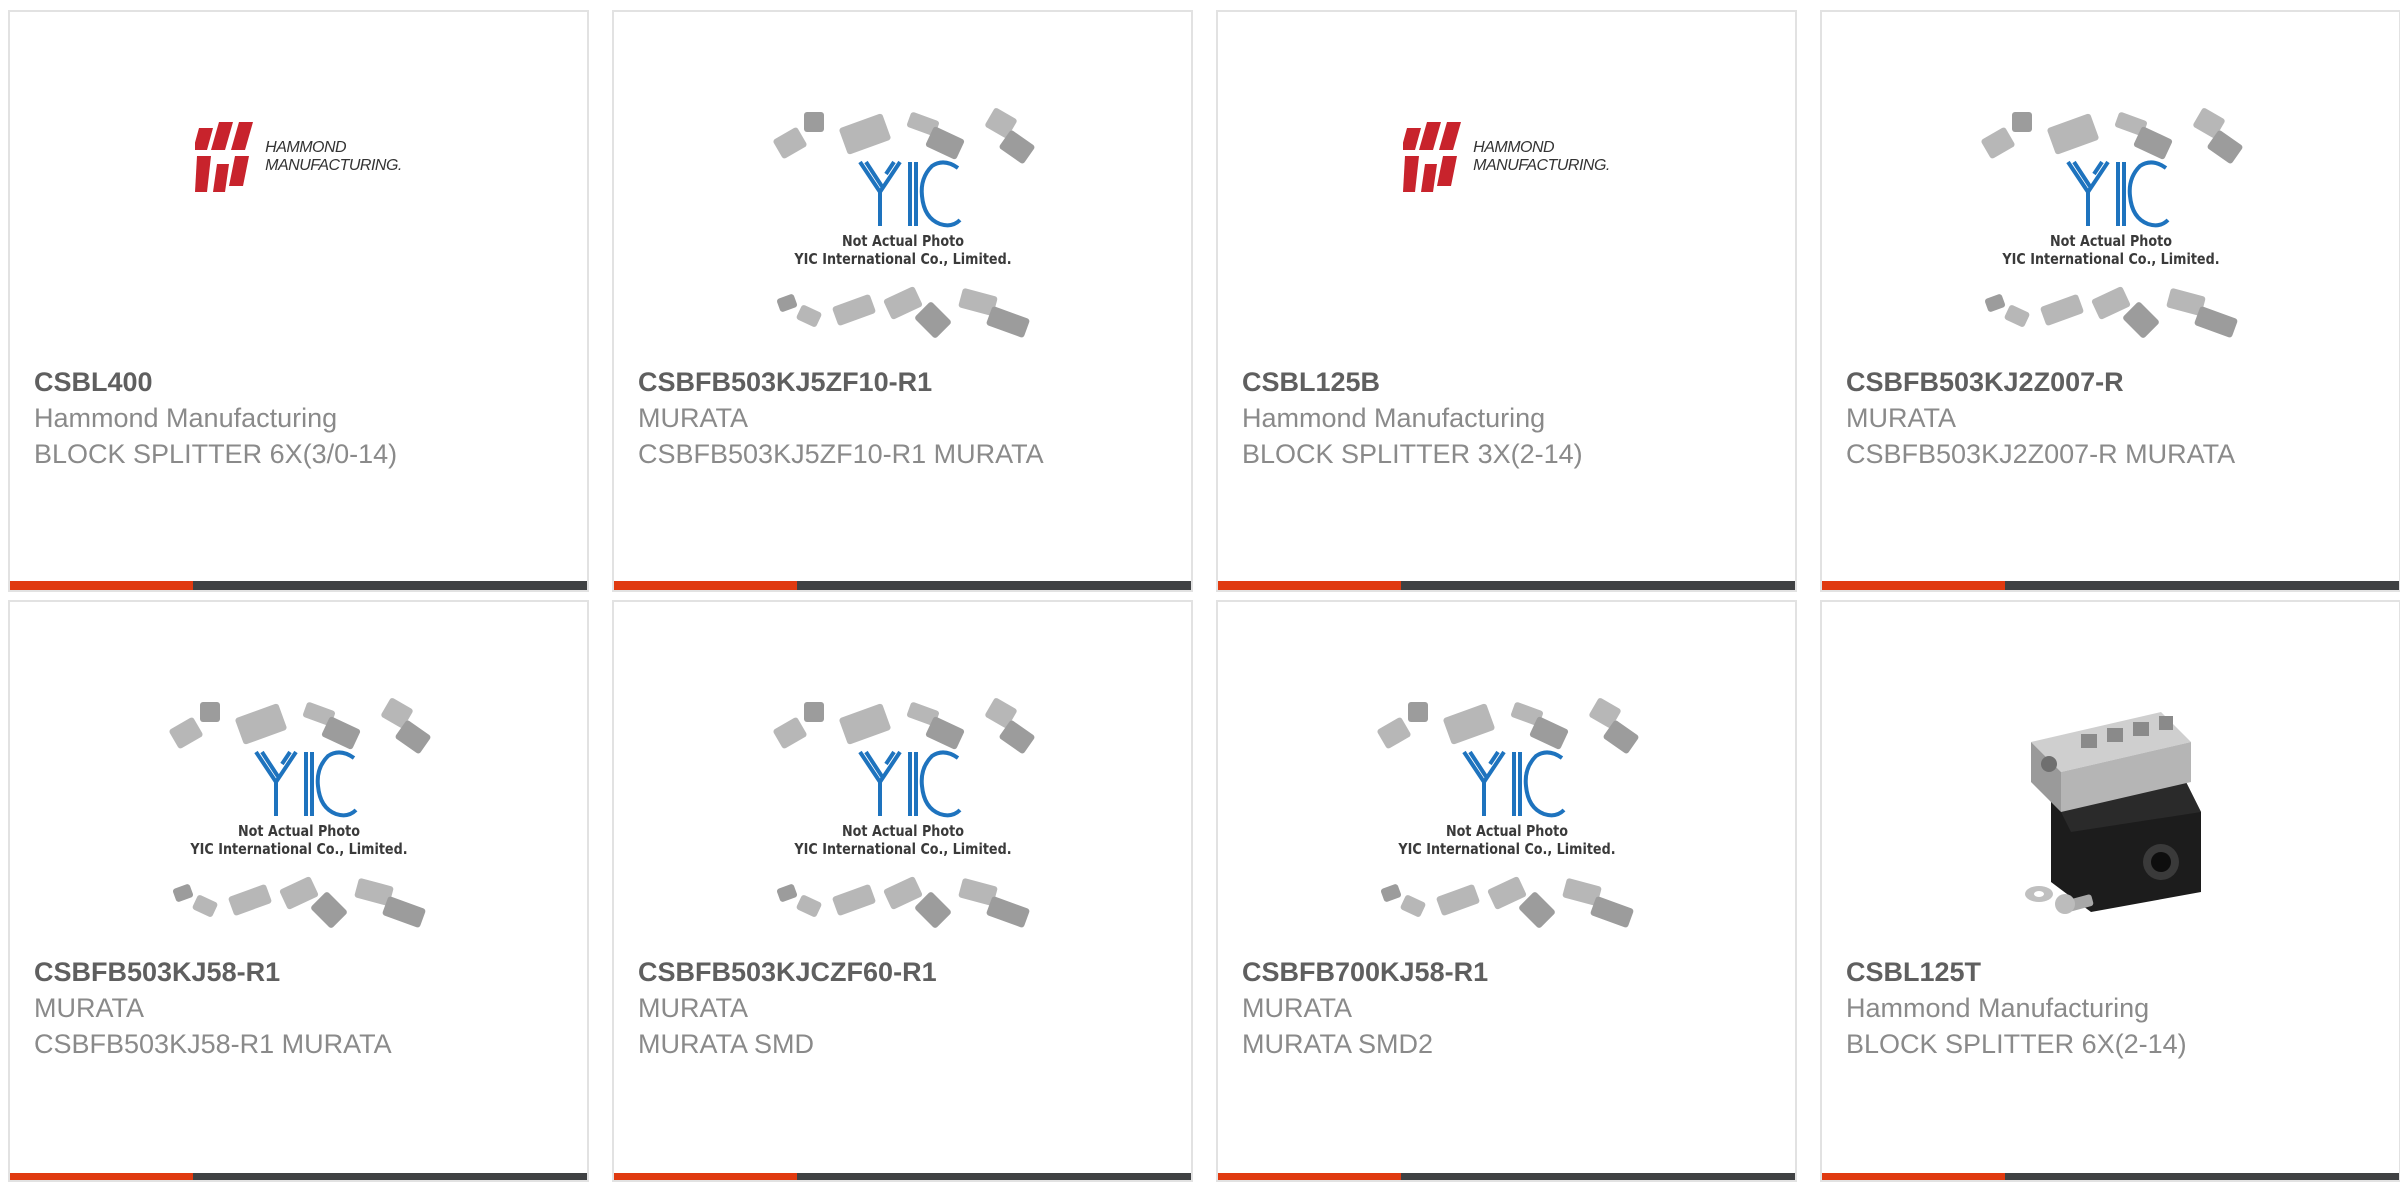 The height and width of the screenshot is (1182, 2400). What do you see at coordinates (904, 382) in the screenshot?
I see `part-number-link: CSBFB503KJ5ZF10-R1` at bounding box center [904, 382].